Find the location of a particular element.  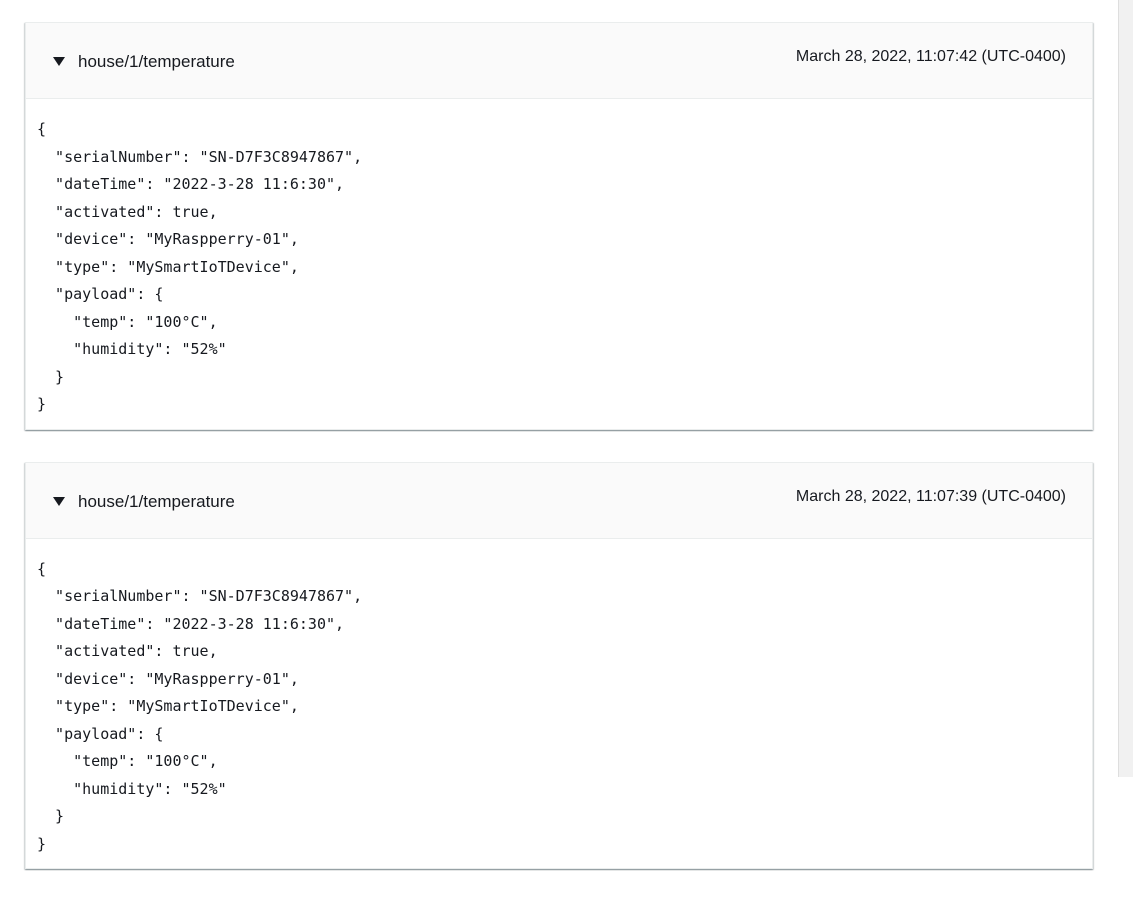

message-timestamp: March 28, 2022, 11:07:42 (UTC-0400) is located at coordinates (930, 56).